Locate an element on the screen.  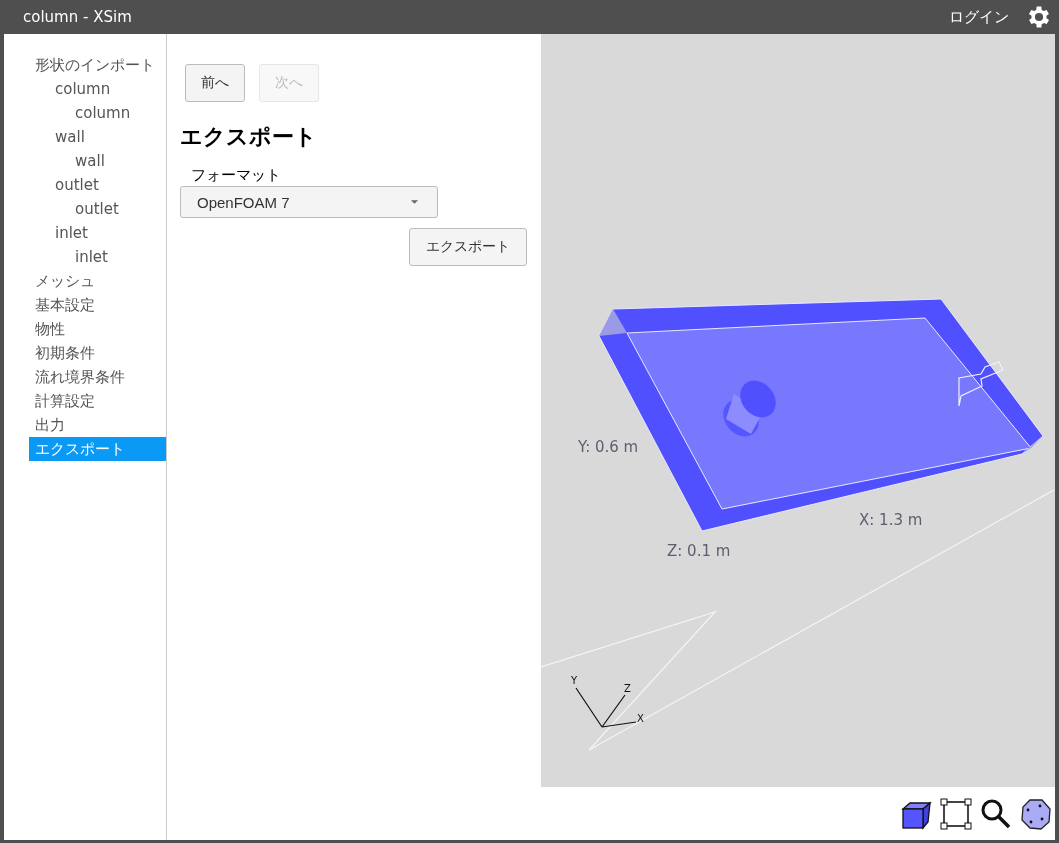
polyhedron-icon is located at coordinates (1036, 813).